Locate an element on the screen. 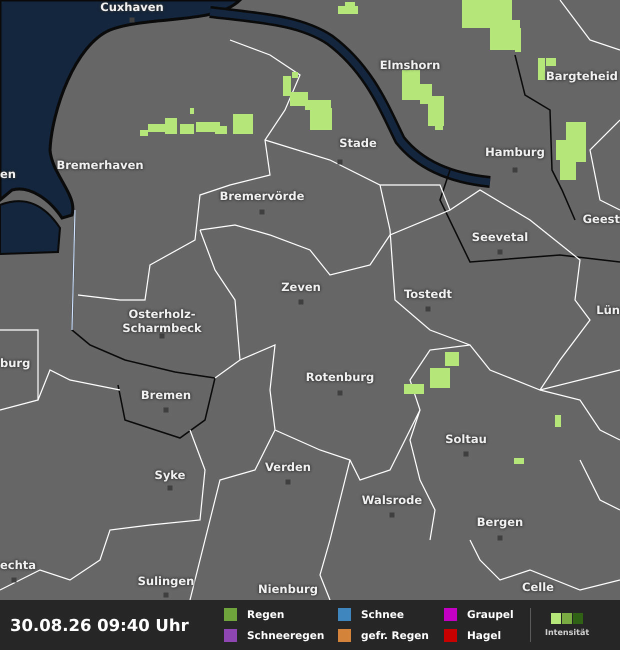  place-label: Geest is located at coordinates (601, 219).